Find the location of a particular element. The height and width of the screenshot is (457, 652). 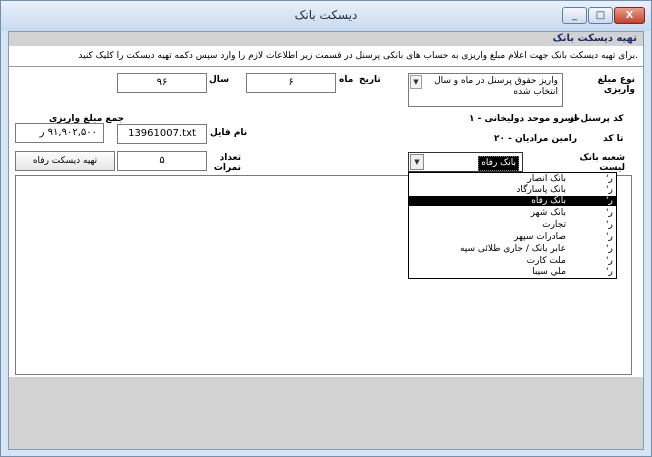

close-icon: X is located at coordinates (629, 15).